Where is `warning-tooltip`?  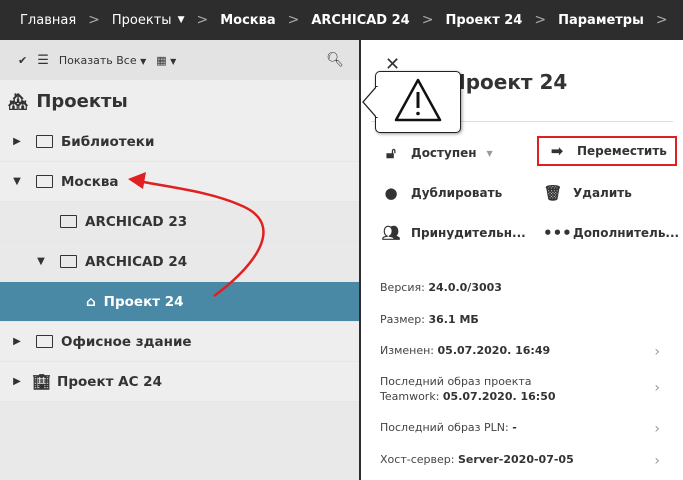 warning-tooltip is located at coordinates (418, 102).